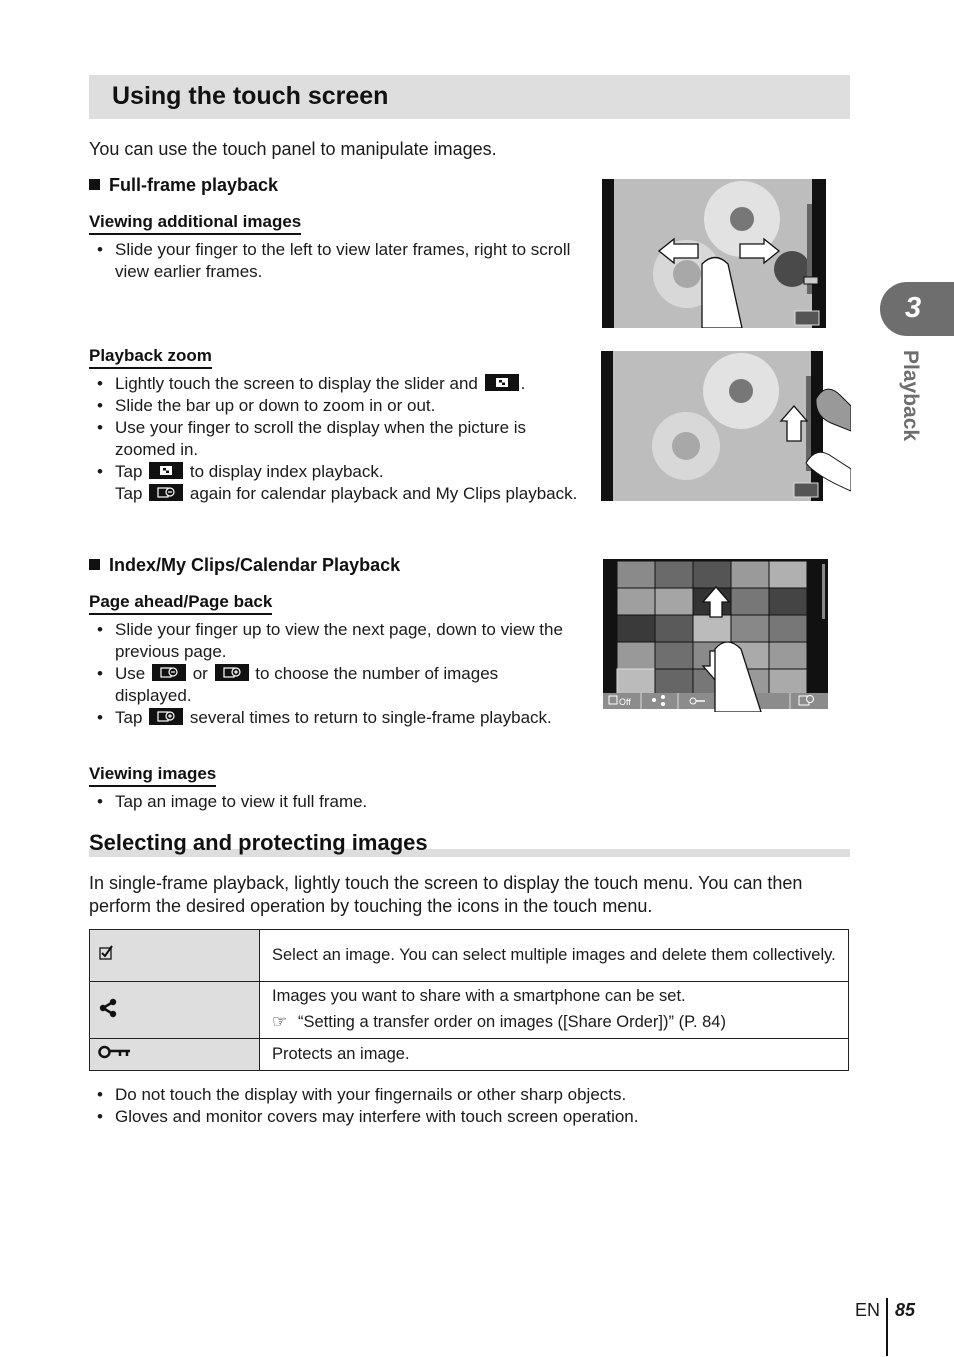 This screenshot has height=1357, width=954. What do you see at coordinates (181, 603) in the screenshot?
I see `page-ahead-subheading: Page ahead/Page back` at bounding box center [181, 603].